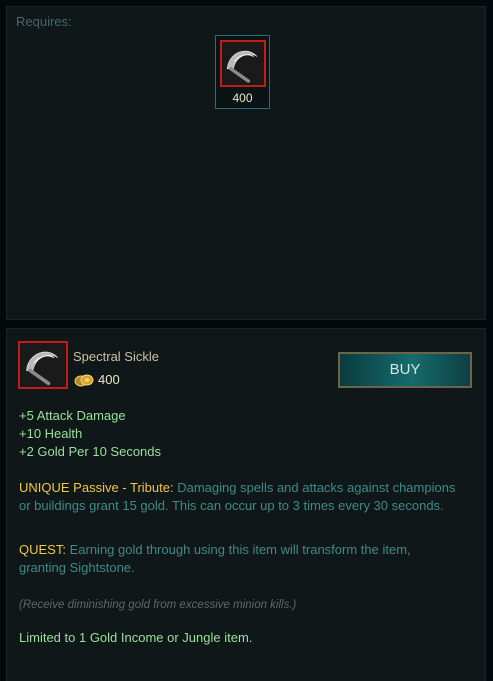 The height and width of the screenshot is (681, 493). What do you see at coordinates (90, 451) in the screenshot?
I see `stat-line: +2 Gold Per 10 Seconds` at bounding box center [90, 451].